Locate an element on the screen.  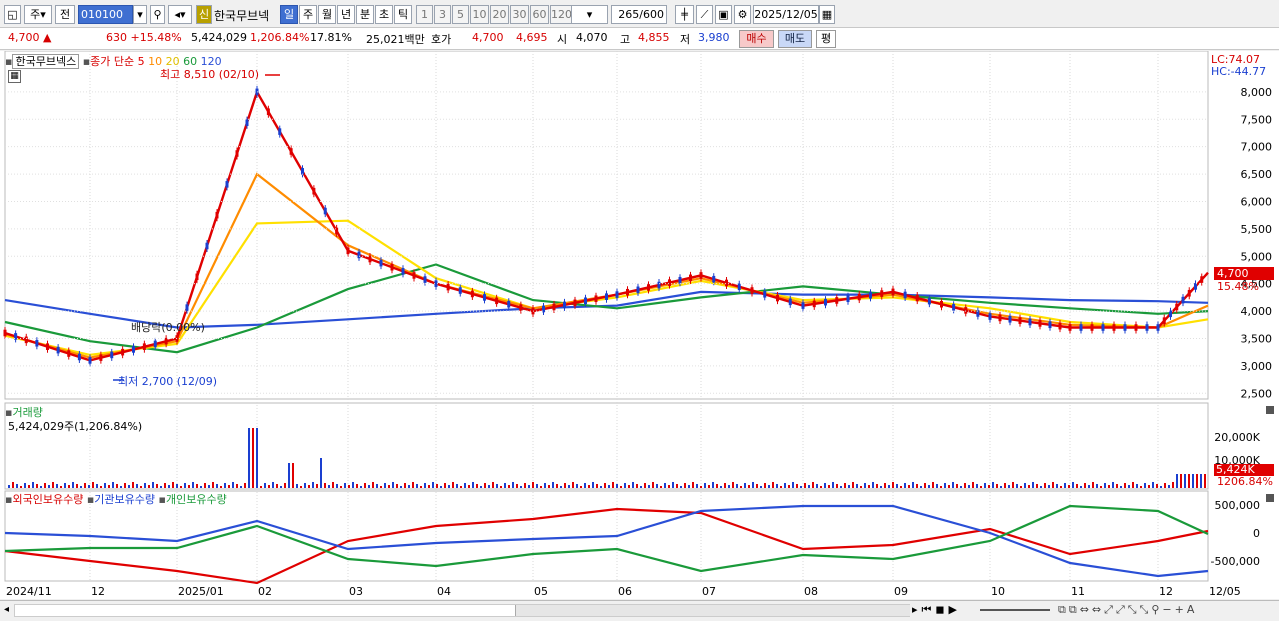
minute-button-0: 1 is located at coordinates (424, 14).